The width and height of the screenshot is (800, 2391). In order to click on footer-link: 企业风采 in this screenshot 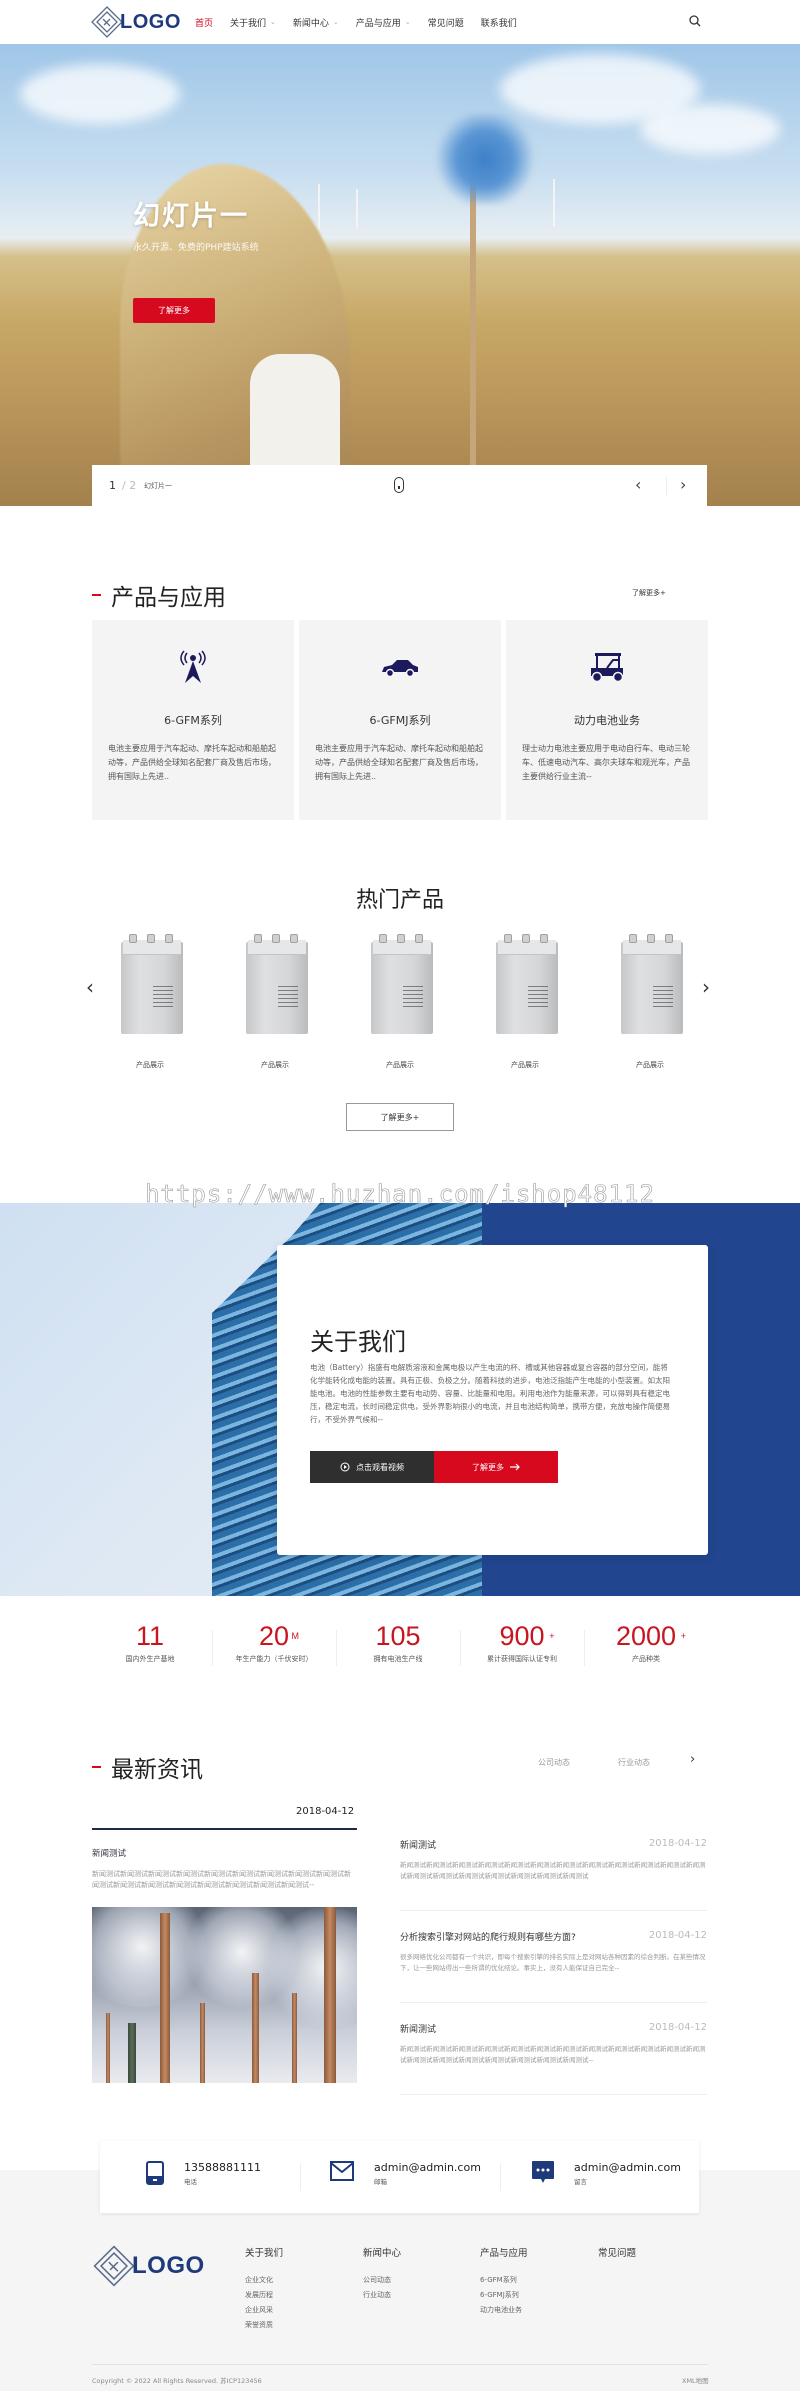, I will do `click(264, 2310)`.